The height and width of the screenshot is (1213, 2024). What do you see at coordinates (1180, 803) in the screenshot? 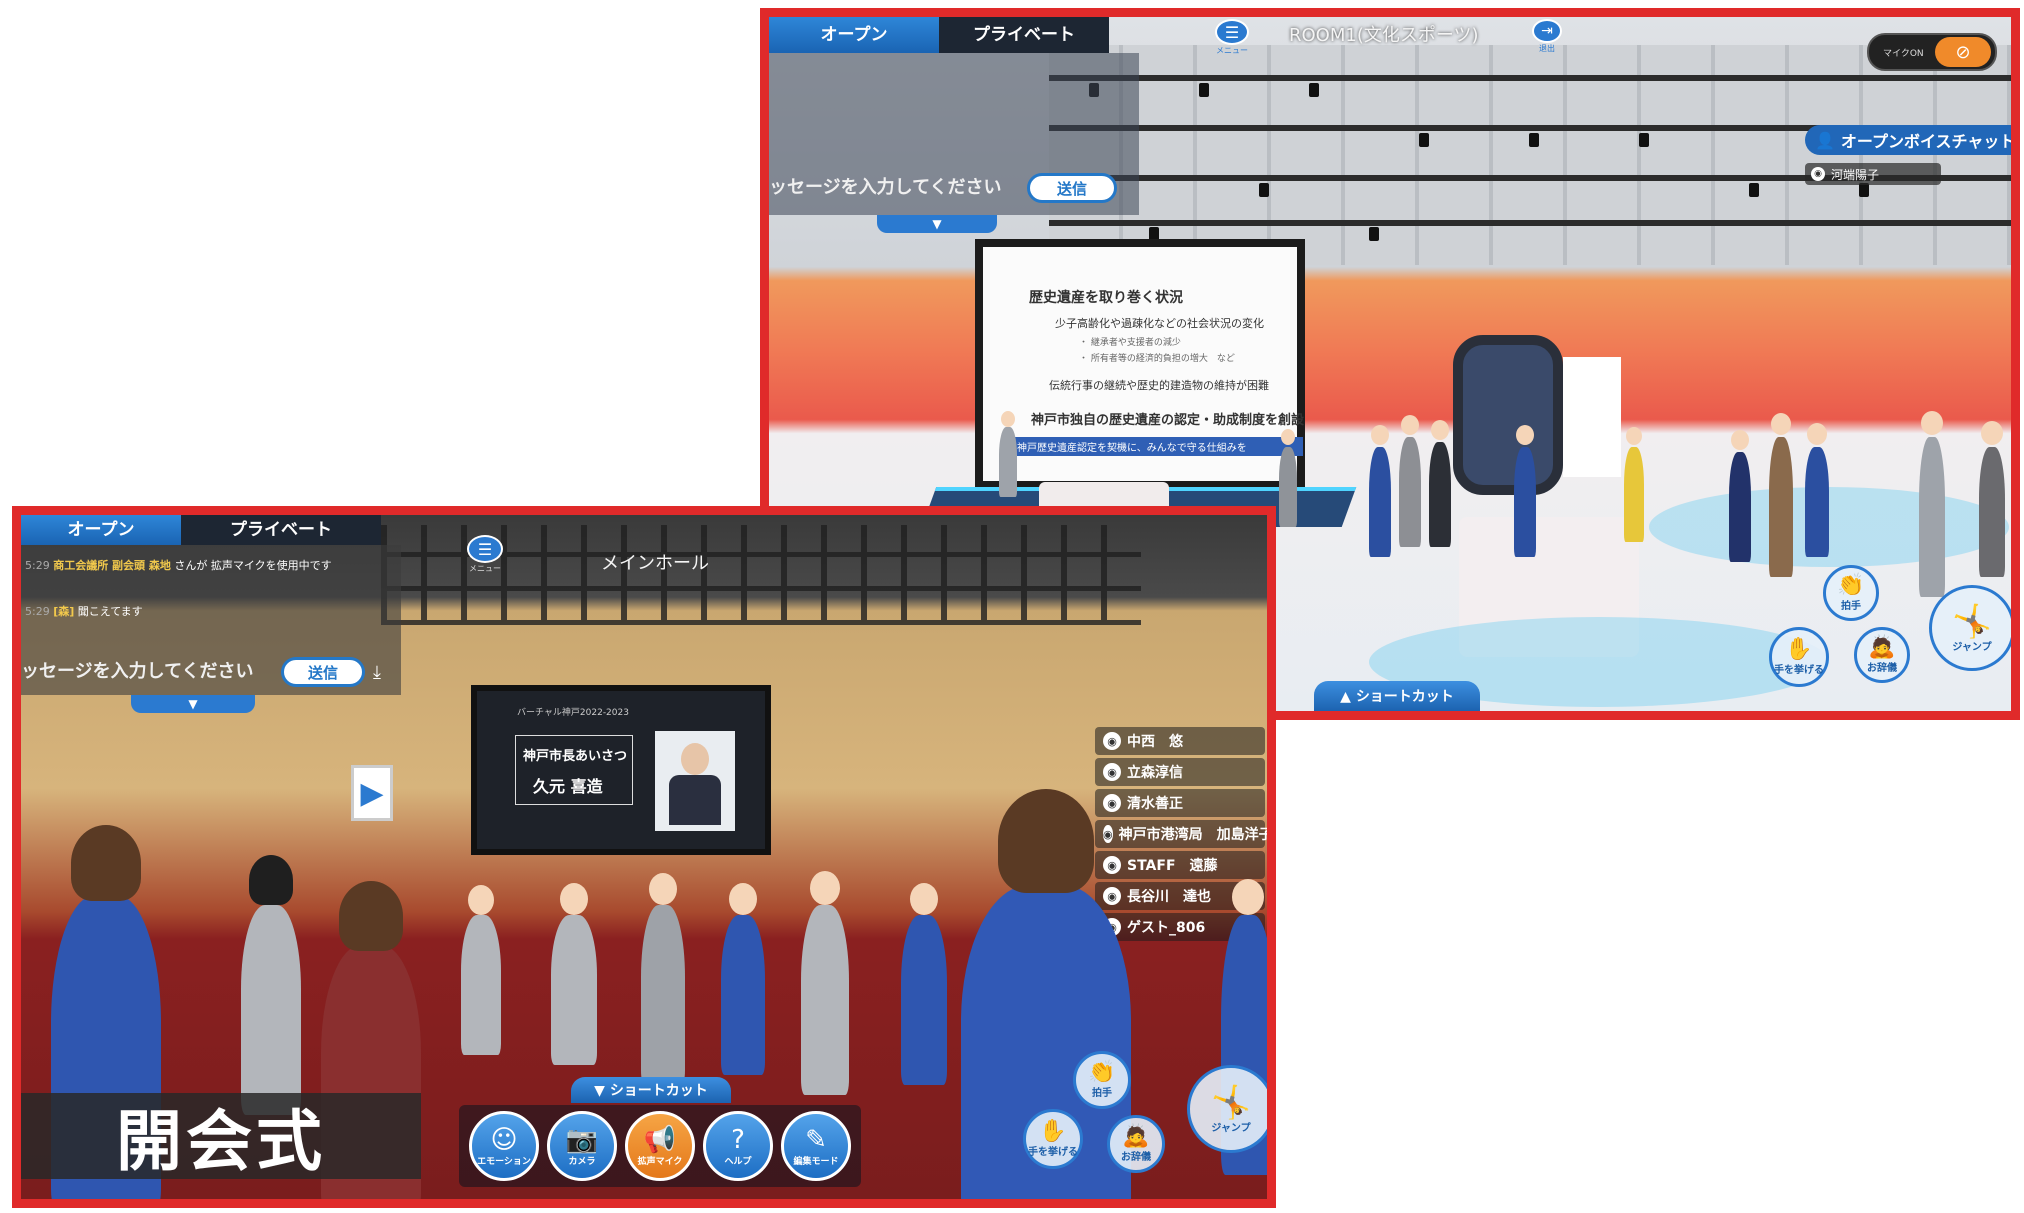
I see `participant-item: ◉ 清水善正` at bounding box center [1180, 803].